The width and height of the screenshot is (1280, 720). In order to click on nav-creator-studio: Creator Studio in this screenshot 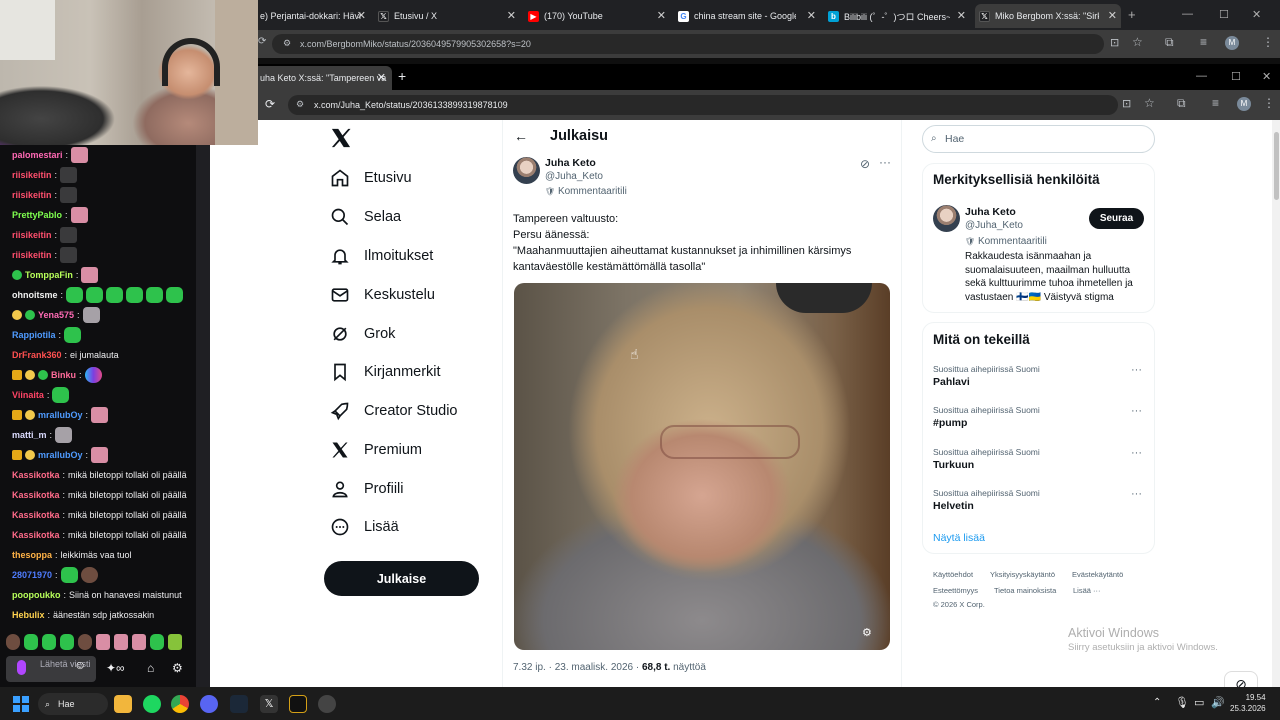, I will do `click(394, 411)`.